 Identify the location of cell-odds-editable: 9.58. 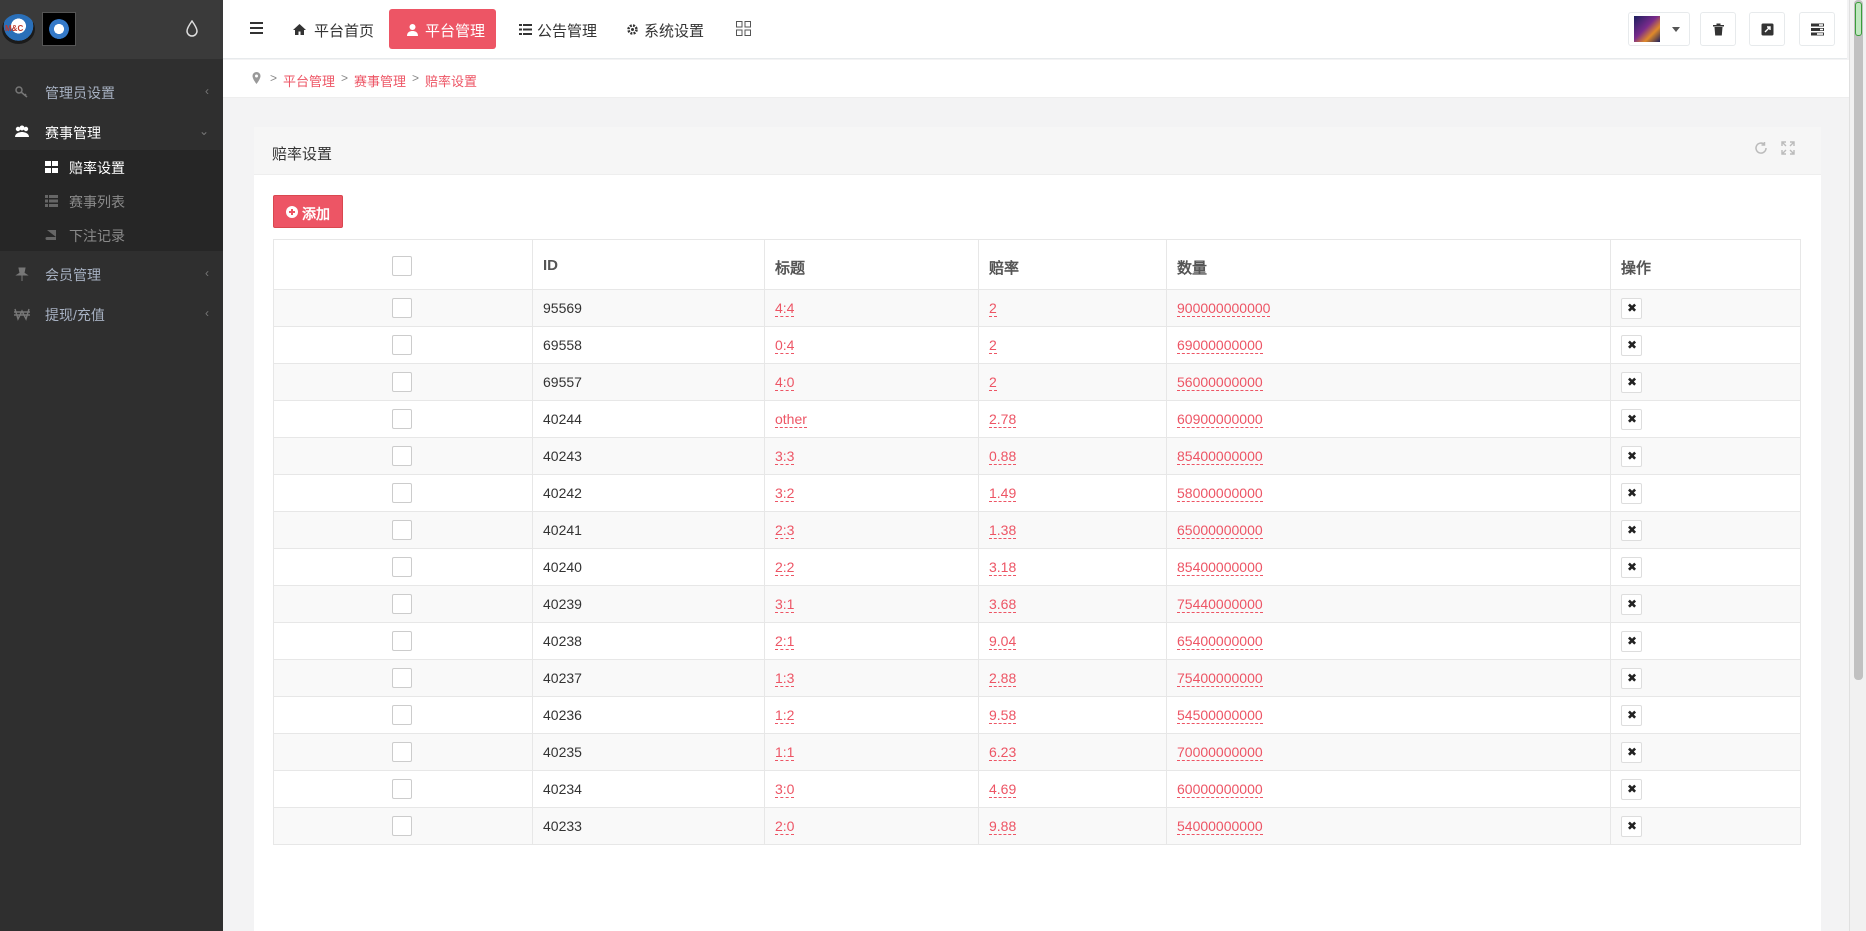
(1003, 715).